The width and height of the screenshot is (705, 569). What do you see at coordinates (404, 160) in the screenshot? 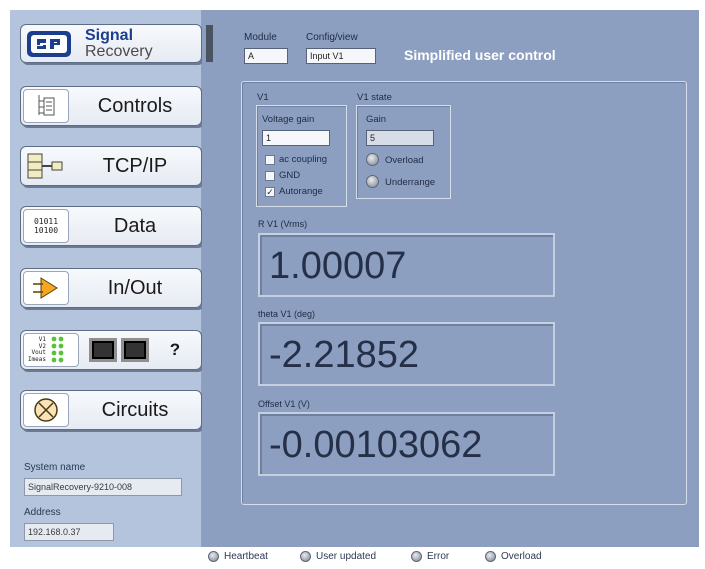
I see `overload-label: Overload` at bounding box center [404, 160].